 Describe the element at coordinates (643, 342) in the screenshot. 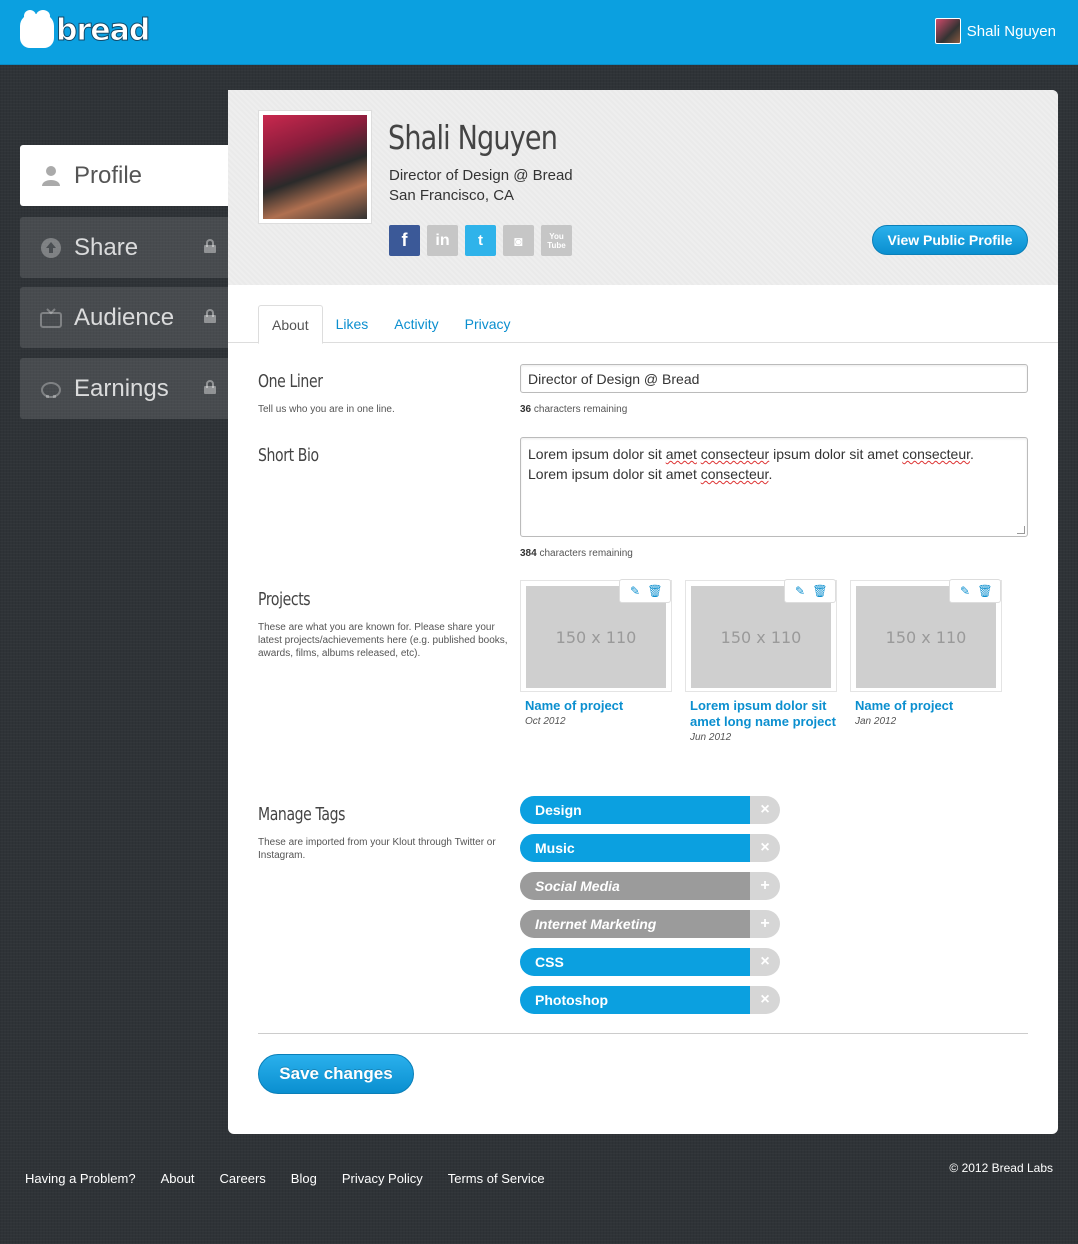

I see `tabs-divider` at that location.